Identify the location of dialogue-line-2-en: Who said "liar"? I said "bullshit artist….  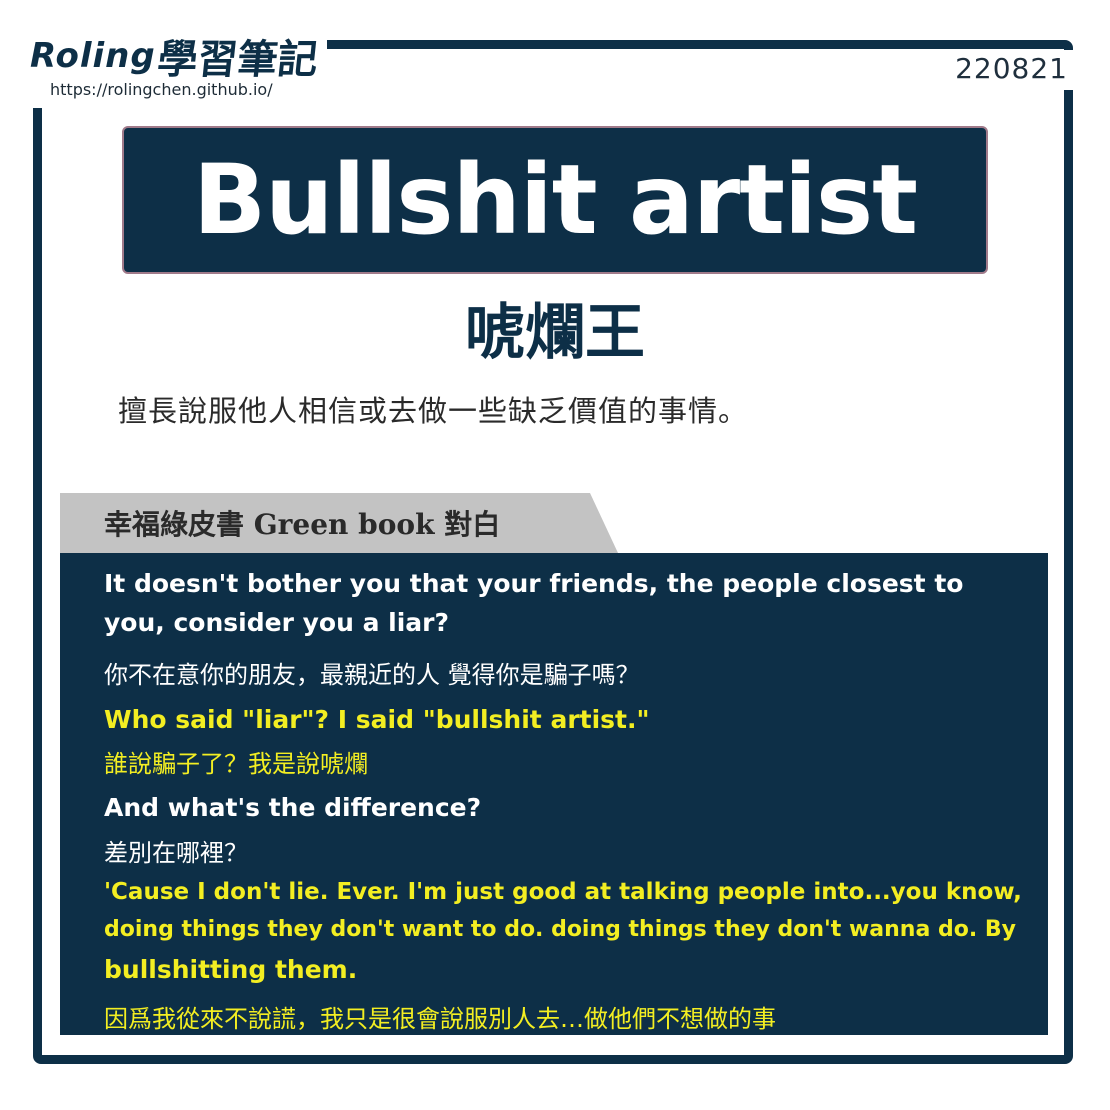
(377, 719).